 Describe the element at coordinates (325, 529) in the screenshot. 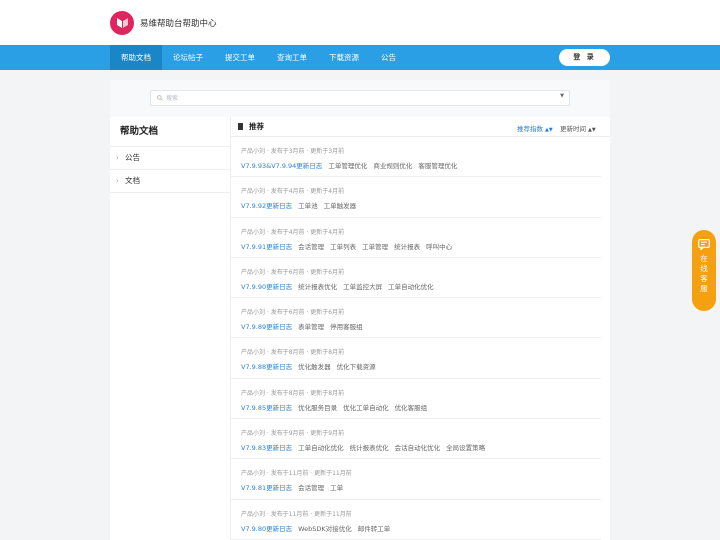

I see `entry-tag: WebSDK对接优化` at that location.